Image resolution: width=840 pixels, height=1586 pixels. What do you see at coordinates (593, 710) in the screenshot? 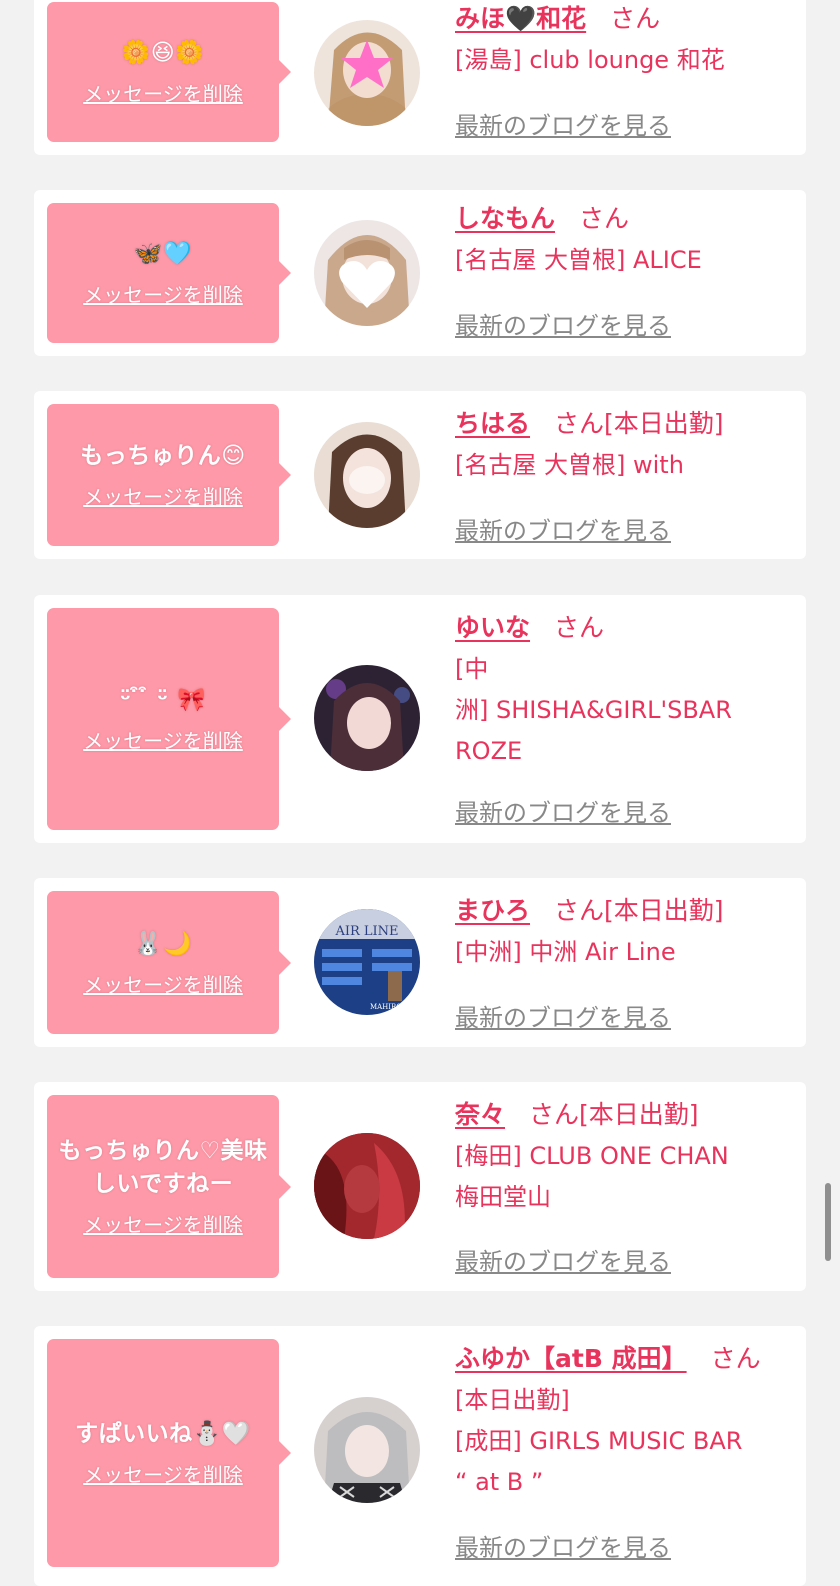
I see `shop-name: [中 洲] SHISHA&GIRL'SBAR ROZE` at bounding box center [593, 710].